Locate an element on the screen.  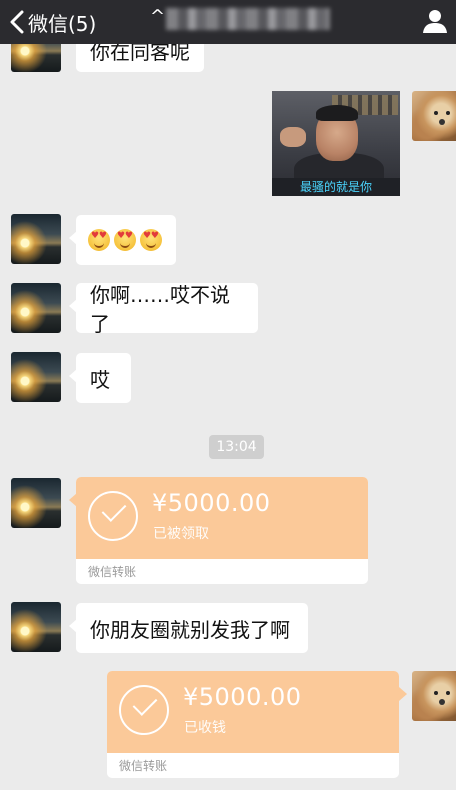
message-bubble: 哎 is located at coordinates (100, 378).